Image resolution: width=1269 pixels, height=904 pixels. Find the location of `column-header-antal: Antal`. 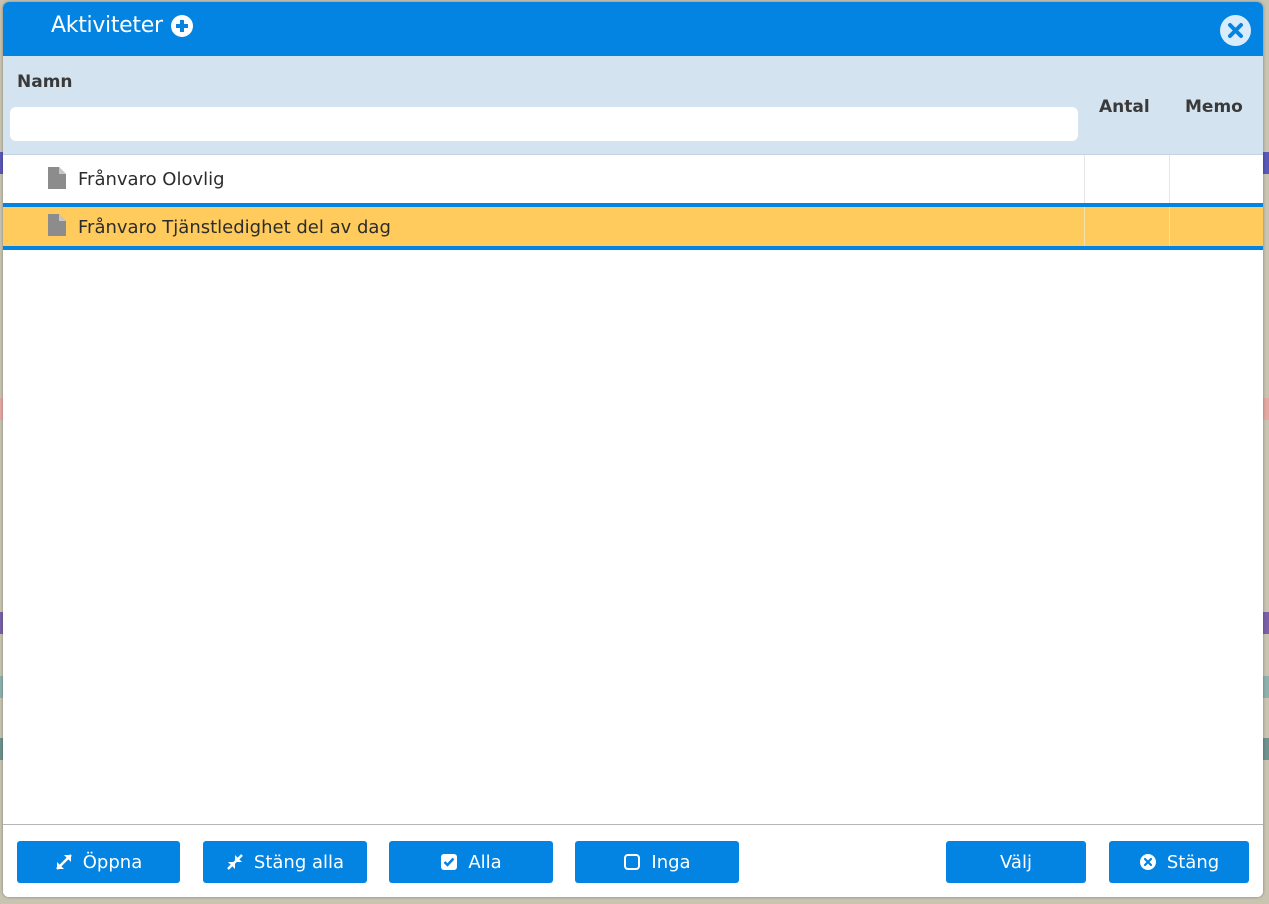

column-header-antal: Antal is located at coordinates (1124, 107).